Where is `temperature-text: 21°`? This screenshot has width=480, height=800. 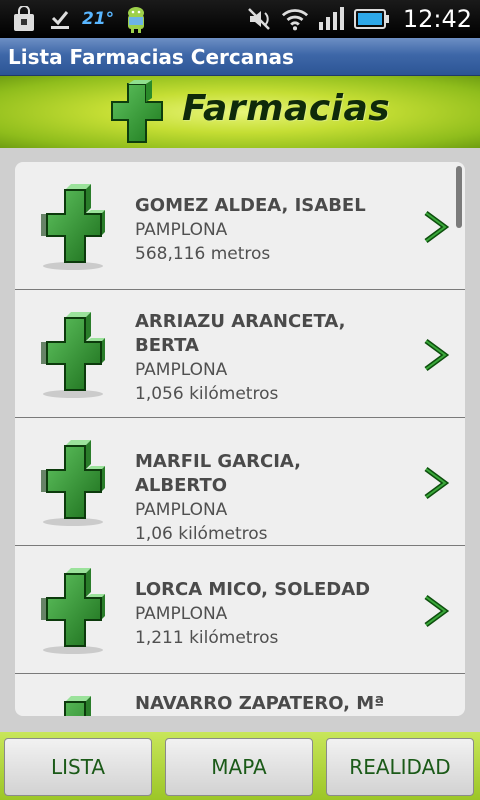 temperature-text: 21° is located at coordinates (98, 19).